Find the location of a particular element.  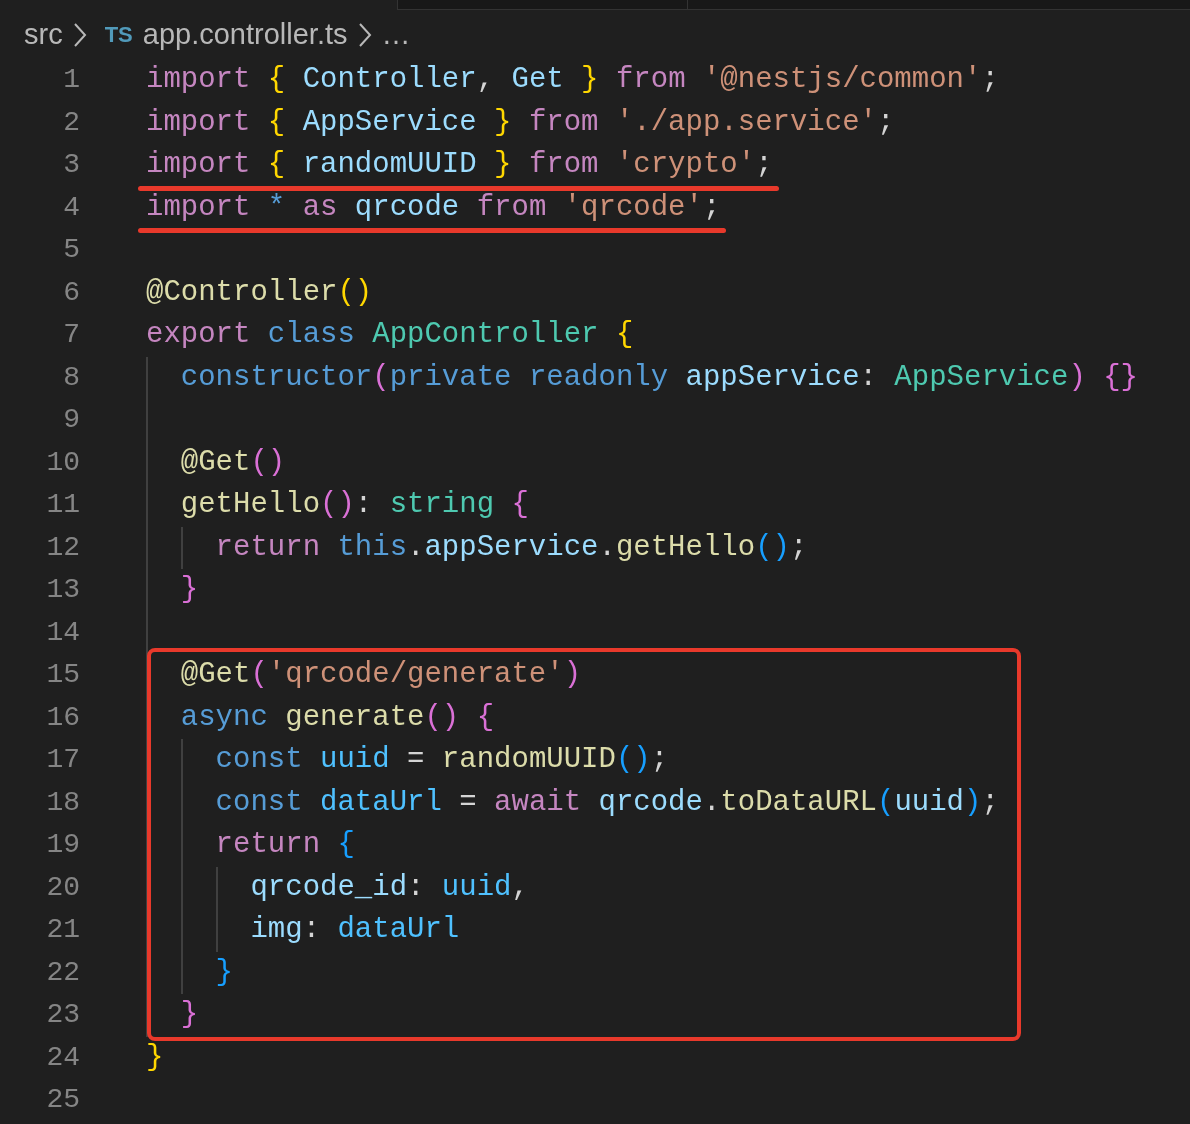

code-line: getHello(): string { is located at coordinates (354, 505).